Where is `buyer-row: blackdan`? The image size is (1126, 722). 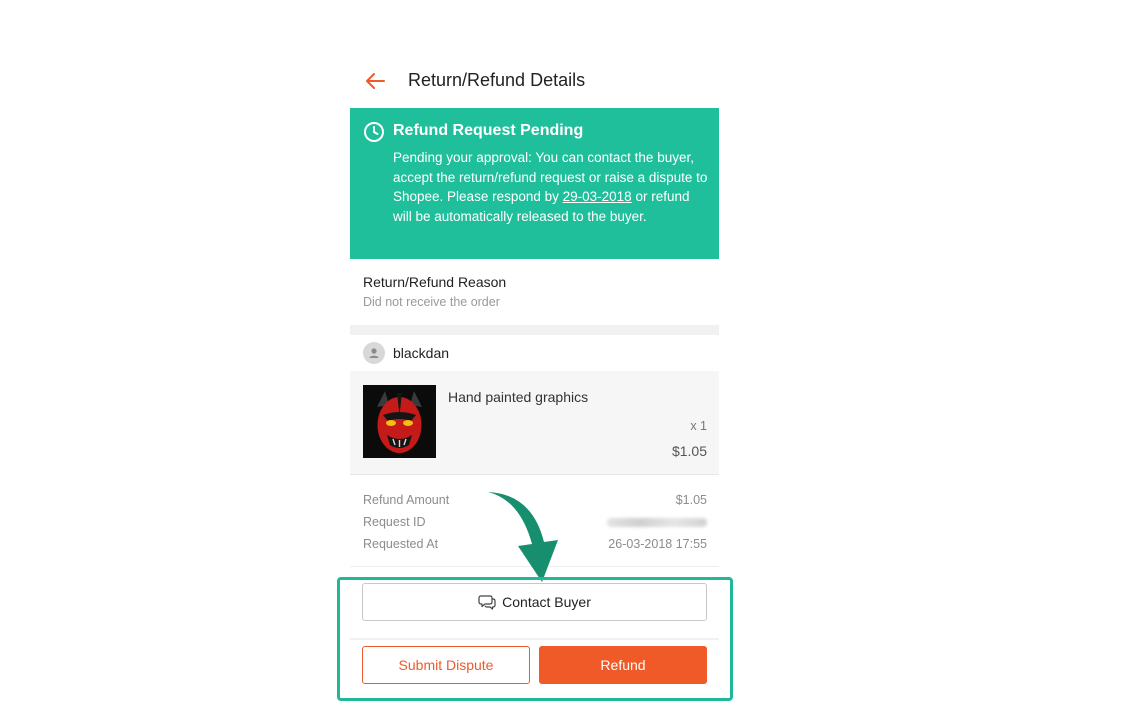
buyer-row: blackdan is located at coordinates (534, 353).